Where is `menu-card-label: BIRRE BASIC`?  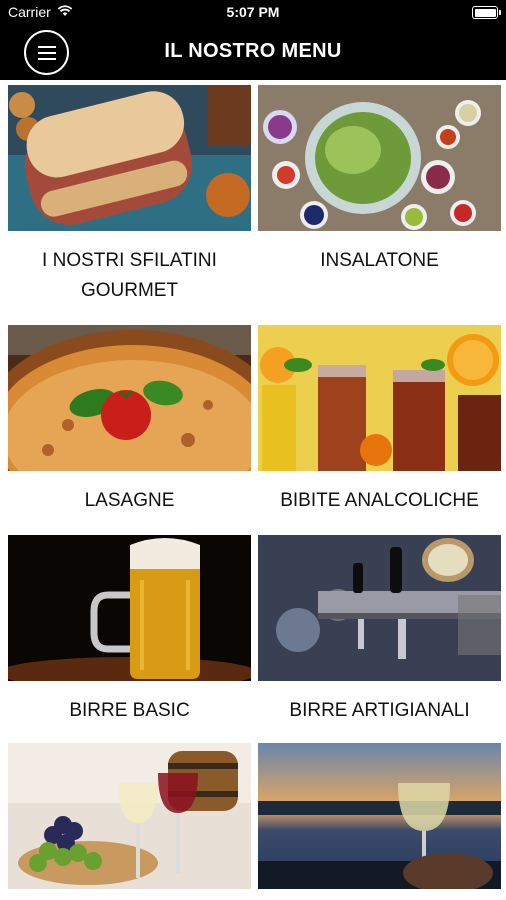 menu-card-label: BIRRE BASIC is located at coordinates (129, 710).